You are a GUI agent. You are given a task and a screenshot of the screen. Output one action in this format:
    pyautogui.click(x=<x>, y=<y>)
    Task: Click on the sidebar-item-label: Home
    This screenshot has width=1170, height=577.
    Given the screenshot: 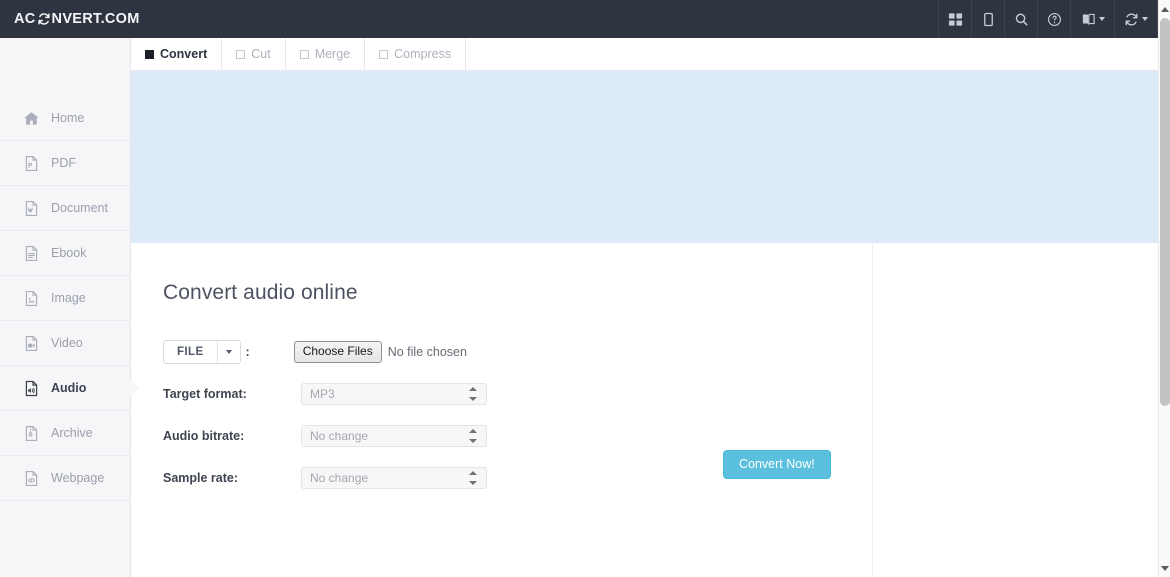 What is the action you would take?
    pyautogui.click(x=68, y=118)
    